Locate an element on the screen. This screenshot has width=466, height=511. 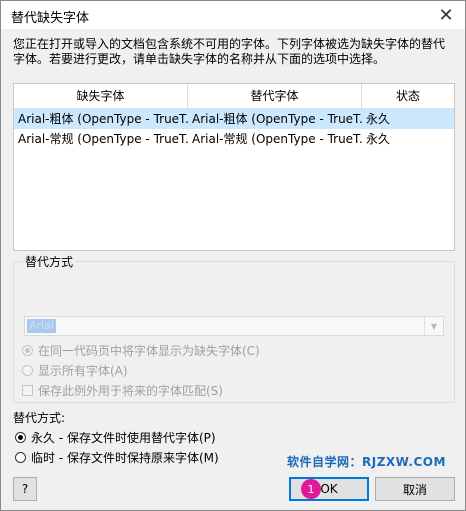
radio-same-codepage: 在同一代码页中将字体显示为缺失字体(C) is located at coordinates (141, 350).